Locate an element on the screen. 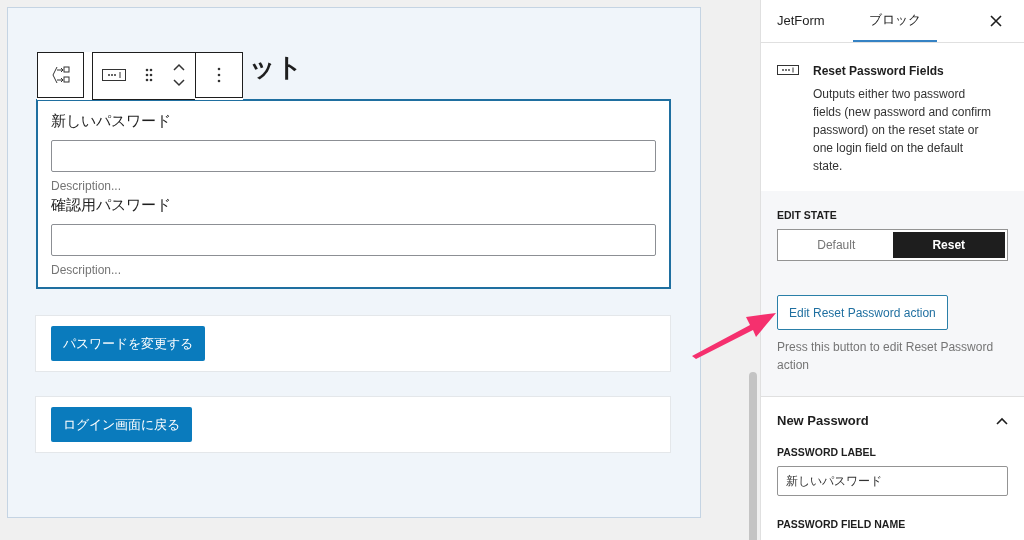 The height and width of the screenshot is (540, 1024). more-icon is located at coordinates (219, 75).